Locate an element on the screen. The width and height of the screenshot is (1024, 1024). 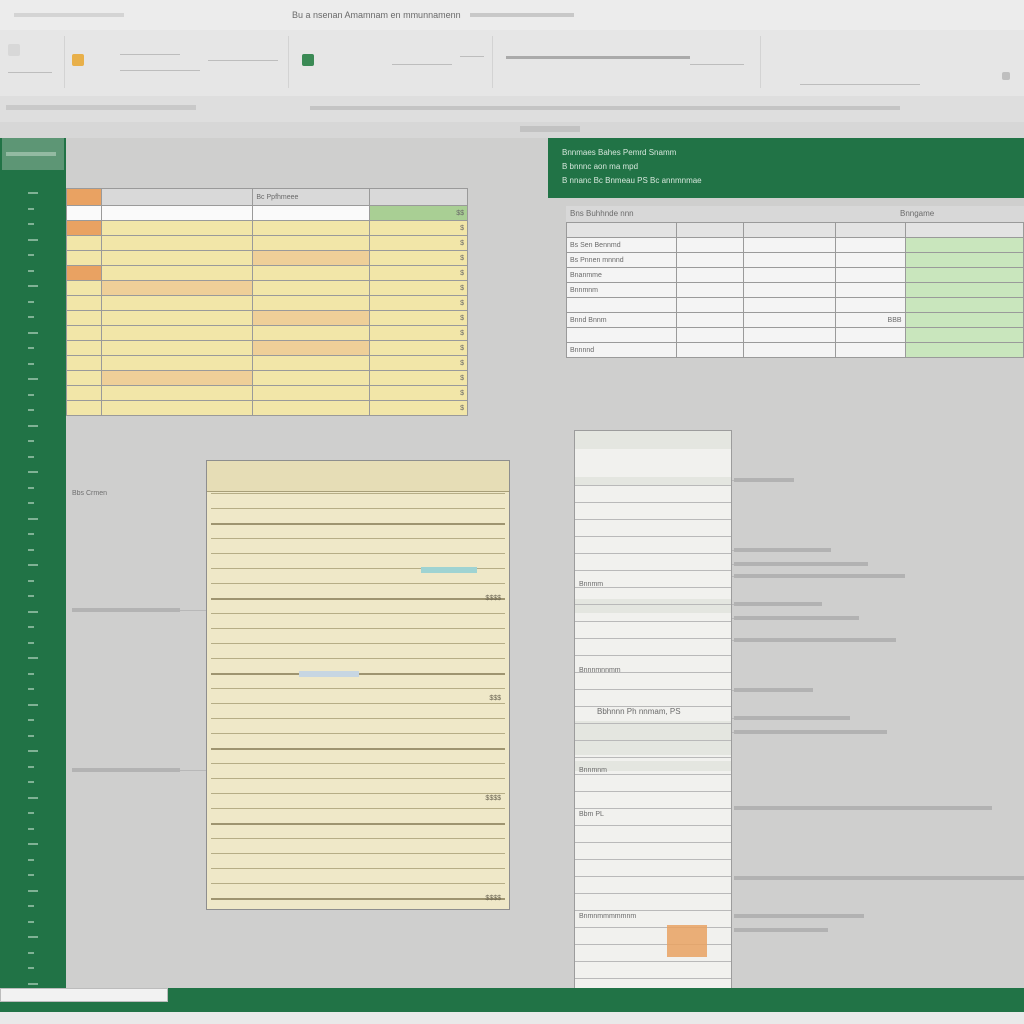
table-cell: Bnnnnd is located at coordinates (621, 350).